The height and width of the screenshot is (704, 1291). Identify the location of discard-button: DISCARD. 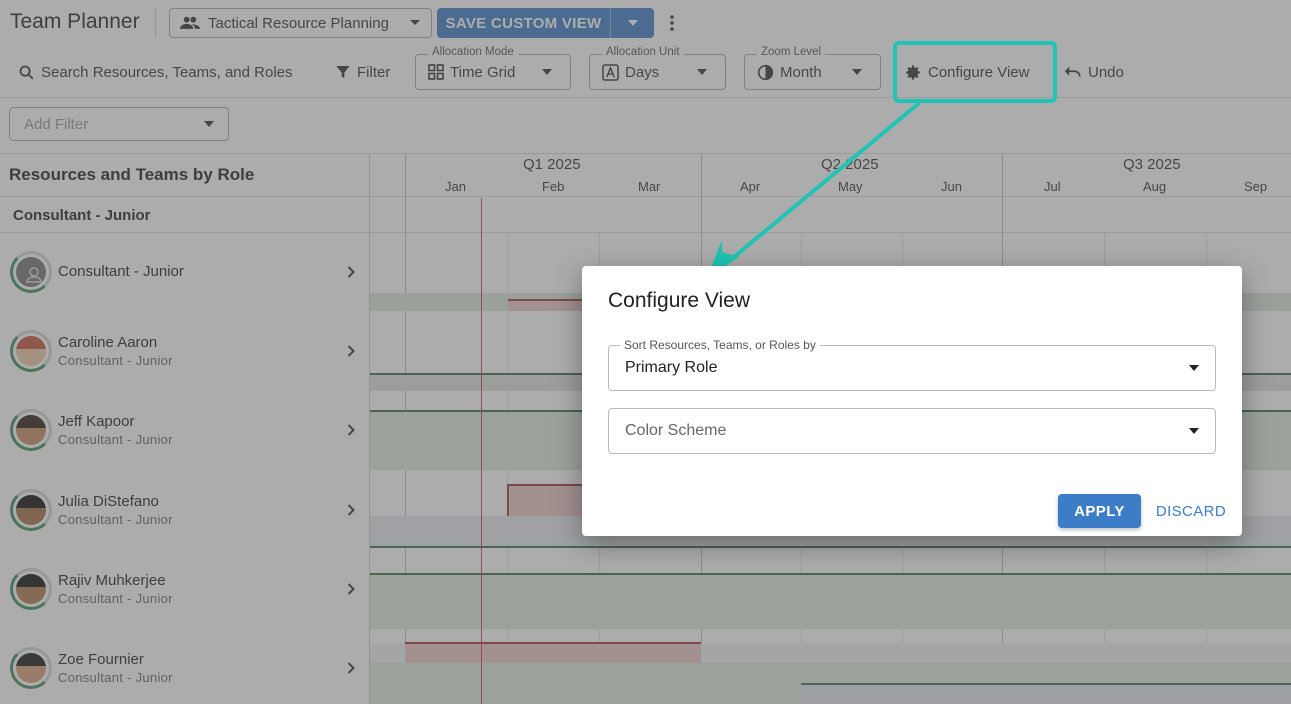
(1191, 511).